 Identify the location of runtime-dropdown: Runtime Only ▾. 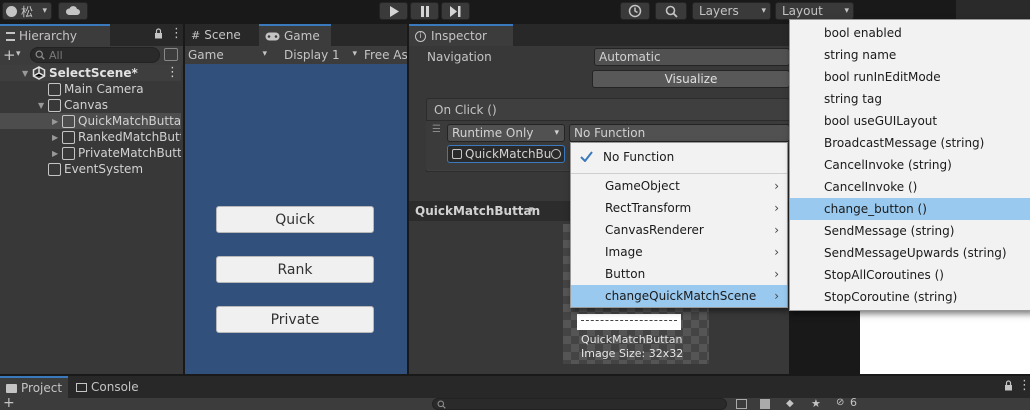
(506, 133).